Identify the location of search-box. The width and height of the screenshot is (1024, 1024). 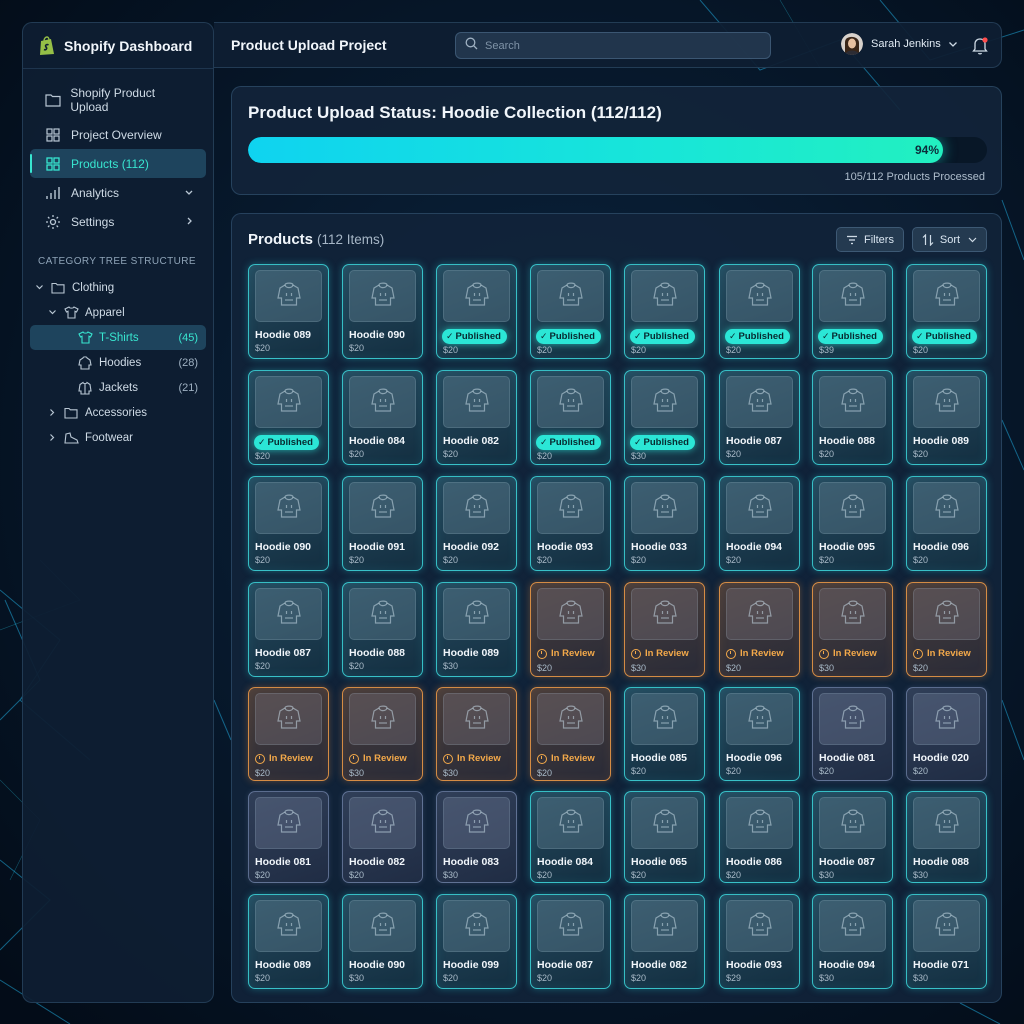
(613, 45).